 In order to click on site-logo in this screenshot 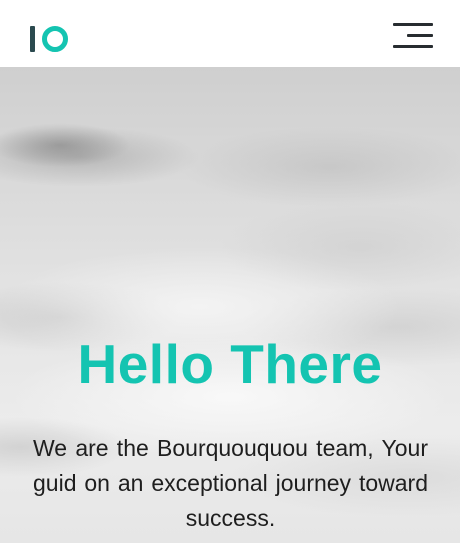, I will do `click(49, 39)`.